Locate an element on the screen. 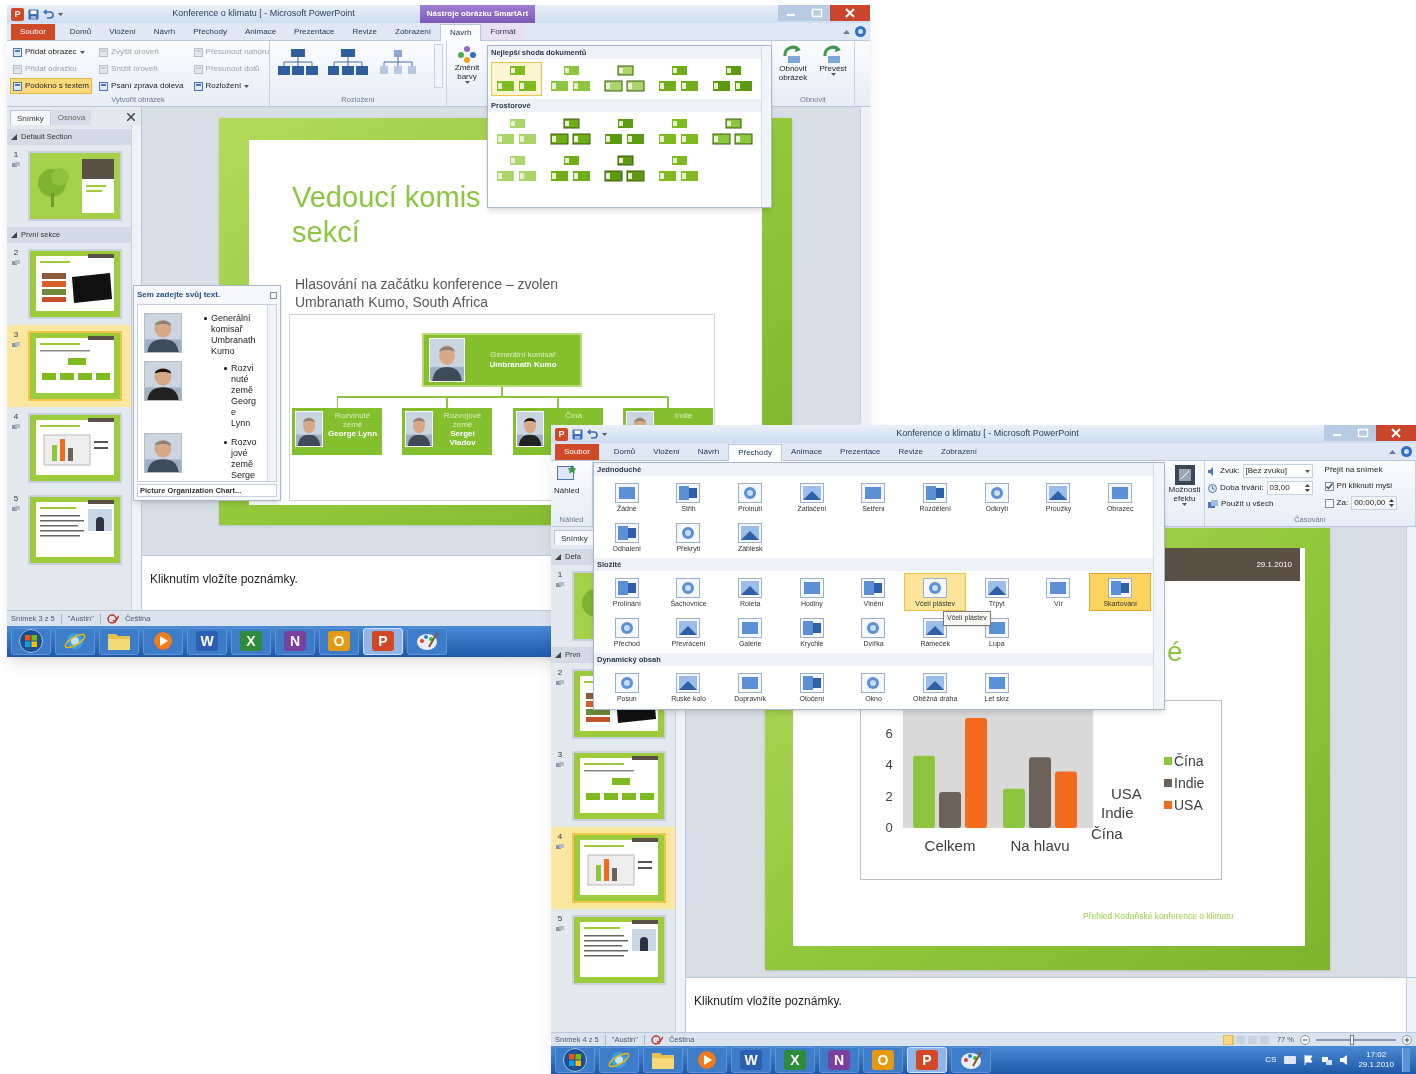 The image size is (1416, 1074). legend-label: Indie is located at coordinates (1189, 783).